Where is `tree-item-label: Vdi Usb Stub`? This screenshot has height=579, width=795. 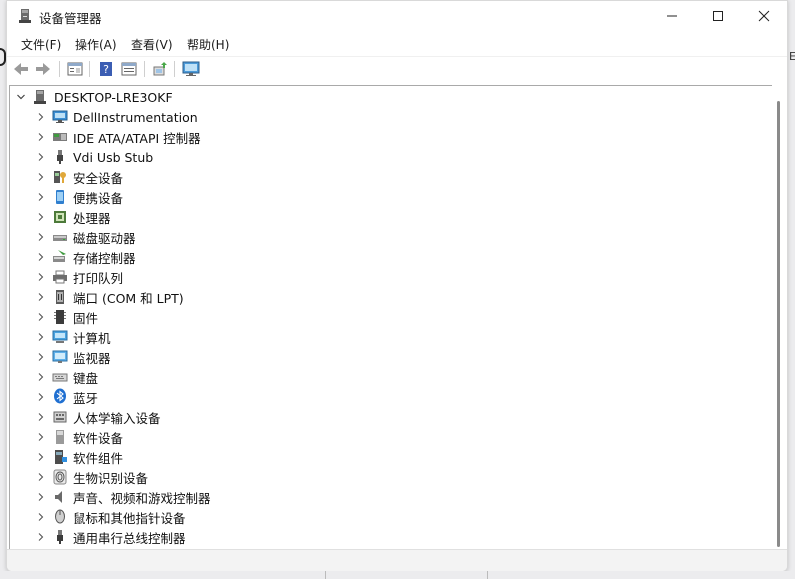 tree-item-label: Vdi Usb Stub is located at coordinates (113, 157).